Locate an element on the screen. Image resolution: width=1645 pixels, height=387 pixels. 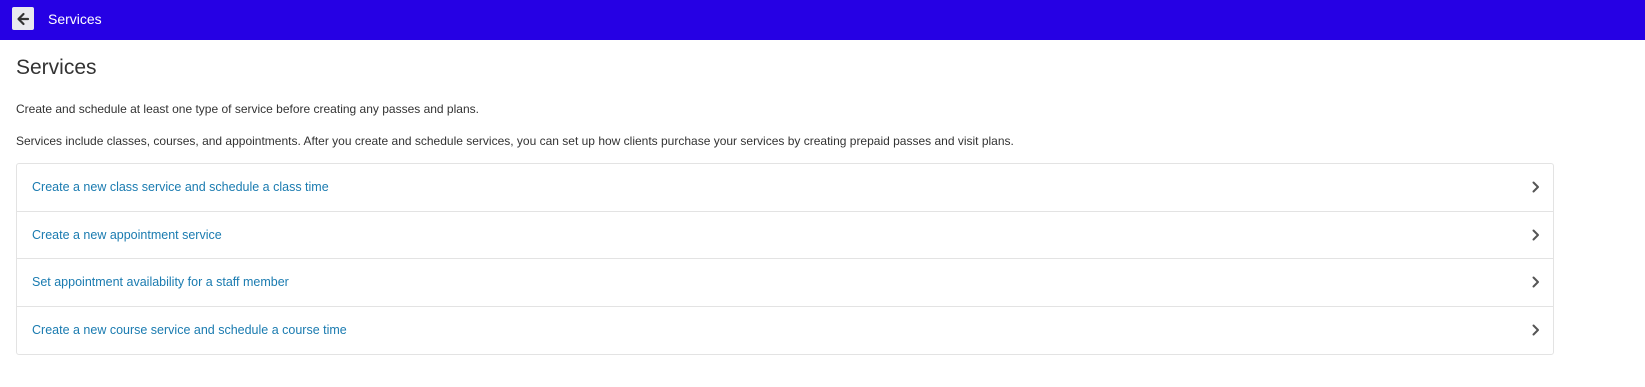
back-button is located at coordinates (23, 18).